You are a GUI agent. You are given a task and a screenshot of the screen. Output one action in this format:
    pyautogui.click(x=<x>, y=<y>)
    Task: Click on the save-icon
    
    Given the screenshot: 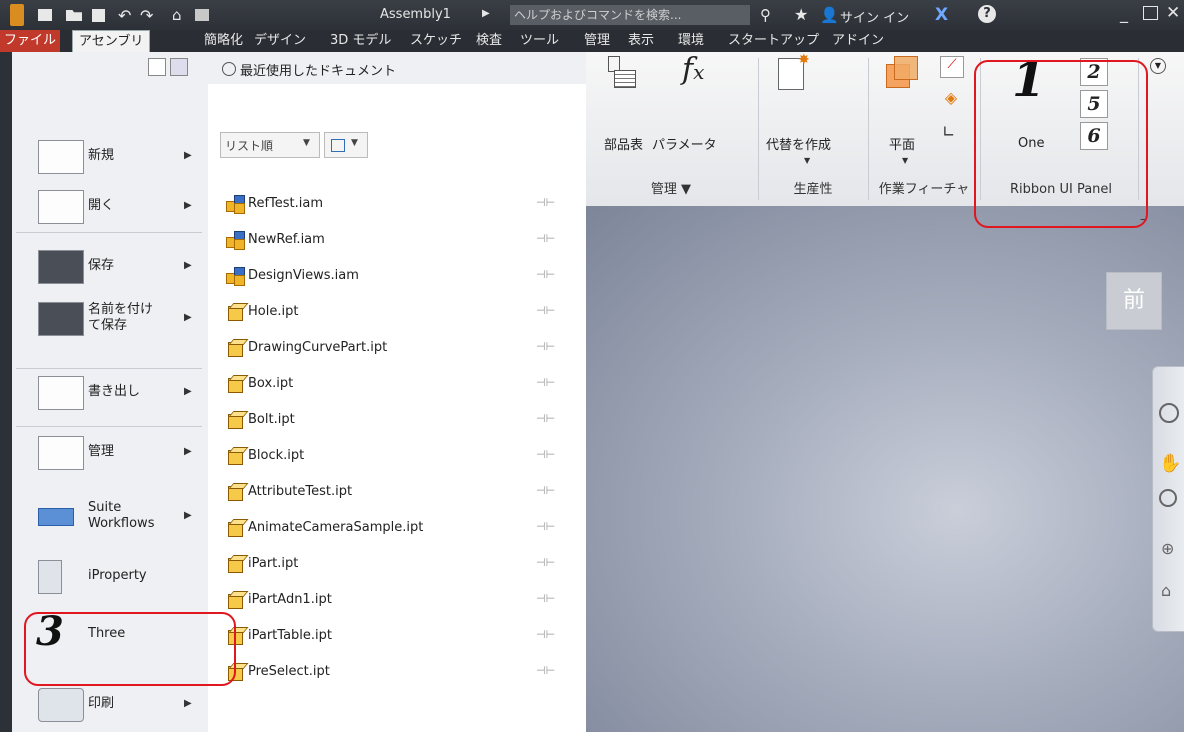 What is the action you would take?
    pyautogui.click(x=98, y=15)
    